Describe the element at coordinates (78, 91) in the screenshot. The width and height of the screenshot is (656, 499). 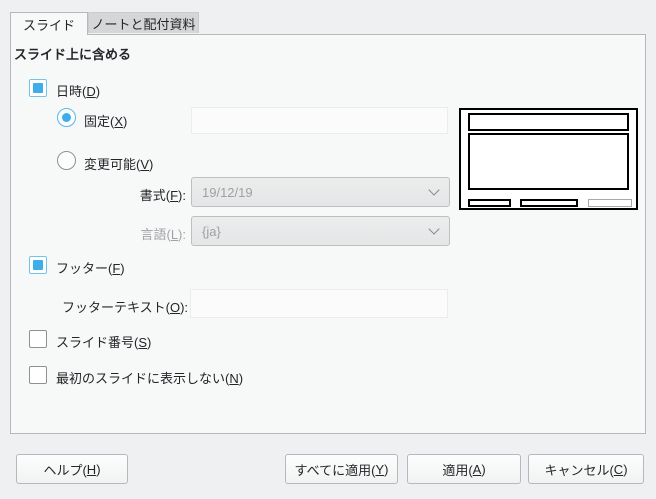
I see `datetime-label: 日時(D)` at that location.